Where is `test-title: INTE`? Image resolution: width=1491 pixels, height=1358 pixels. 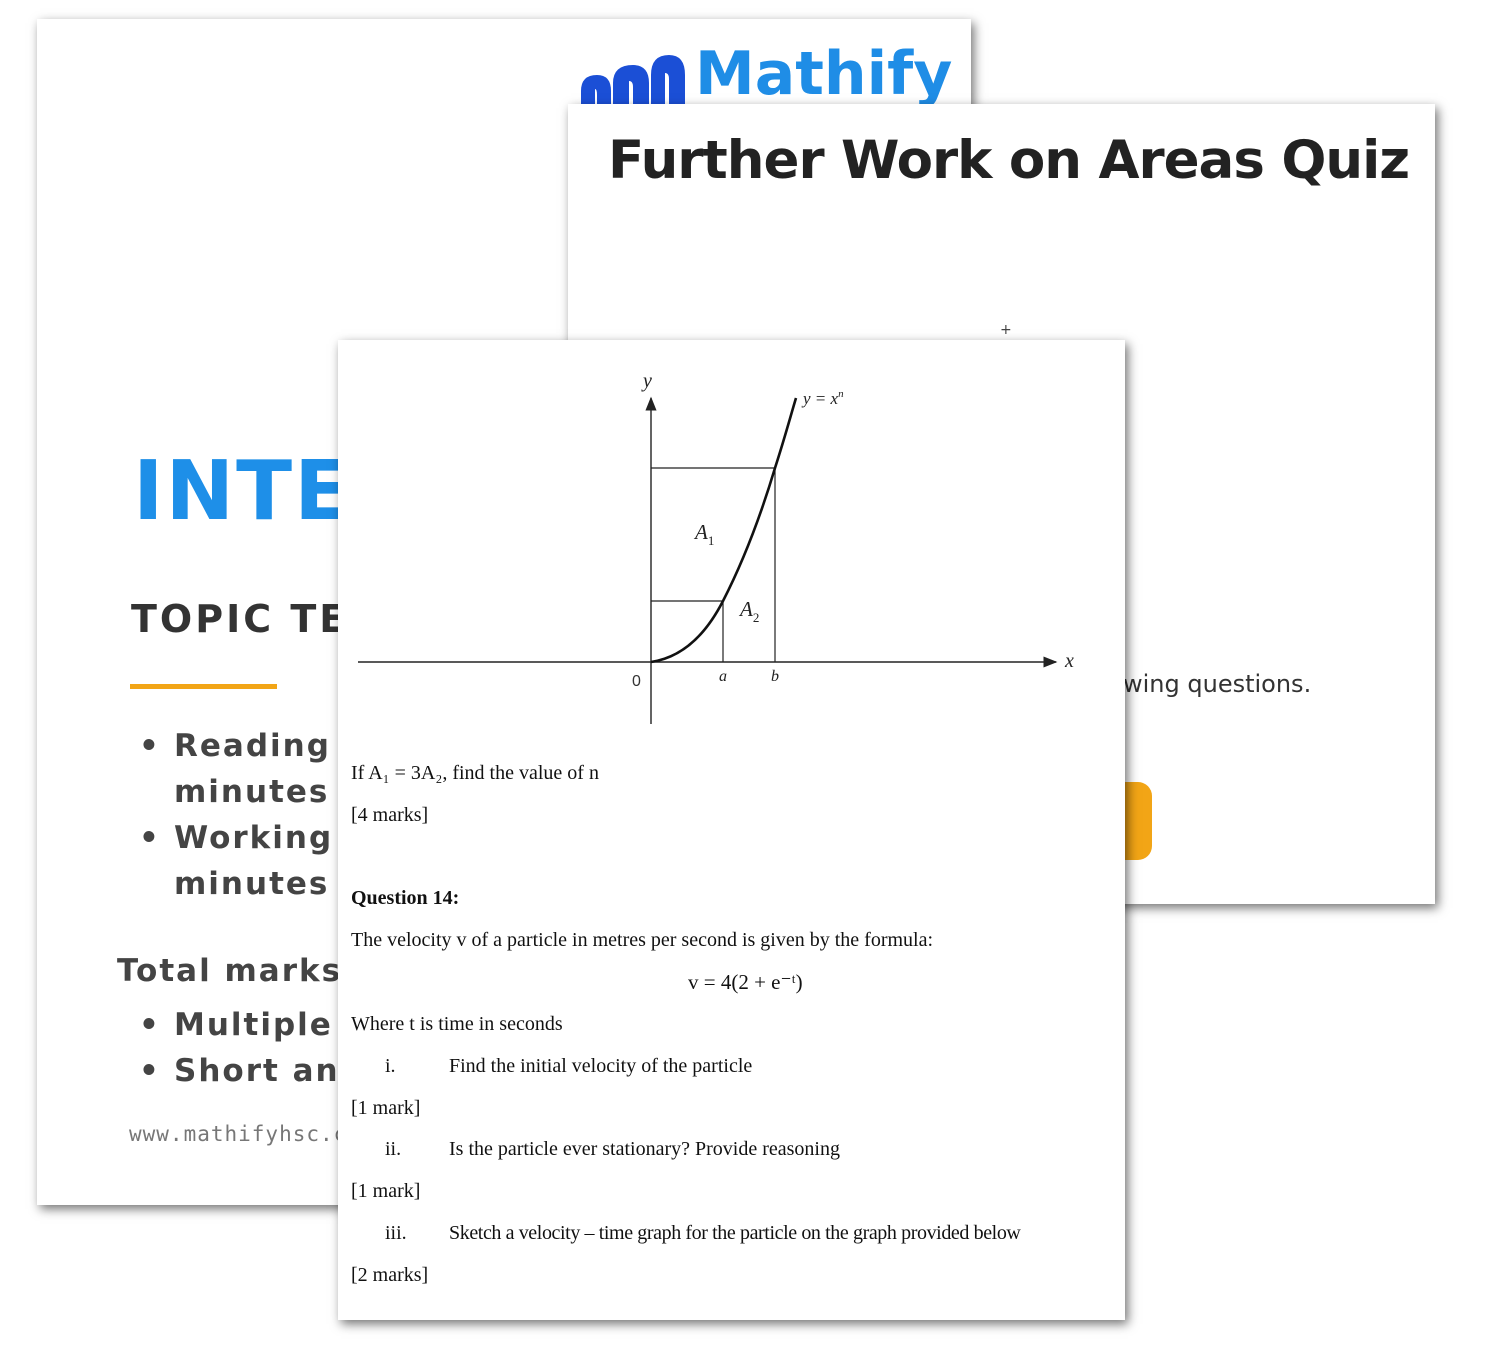
test-title: INTE is located at coordinates (243, 491).